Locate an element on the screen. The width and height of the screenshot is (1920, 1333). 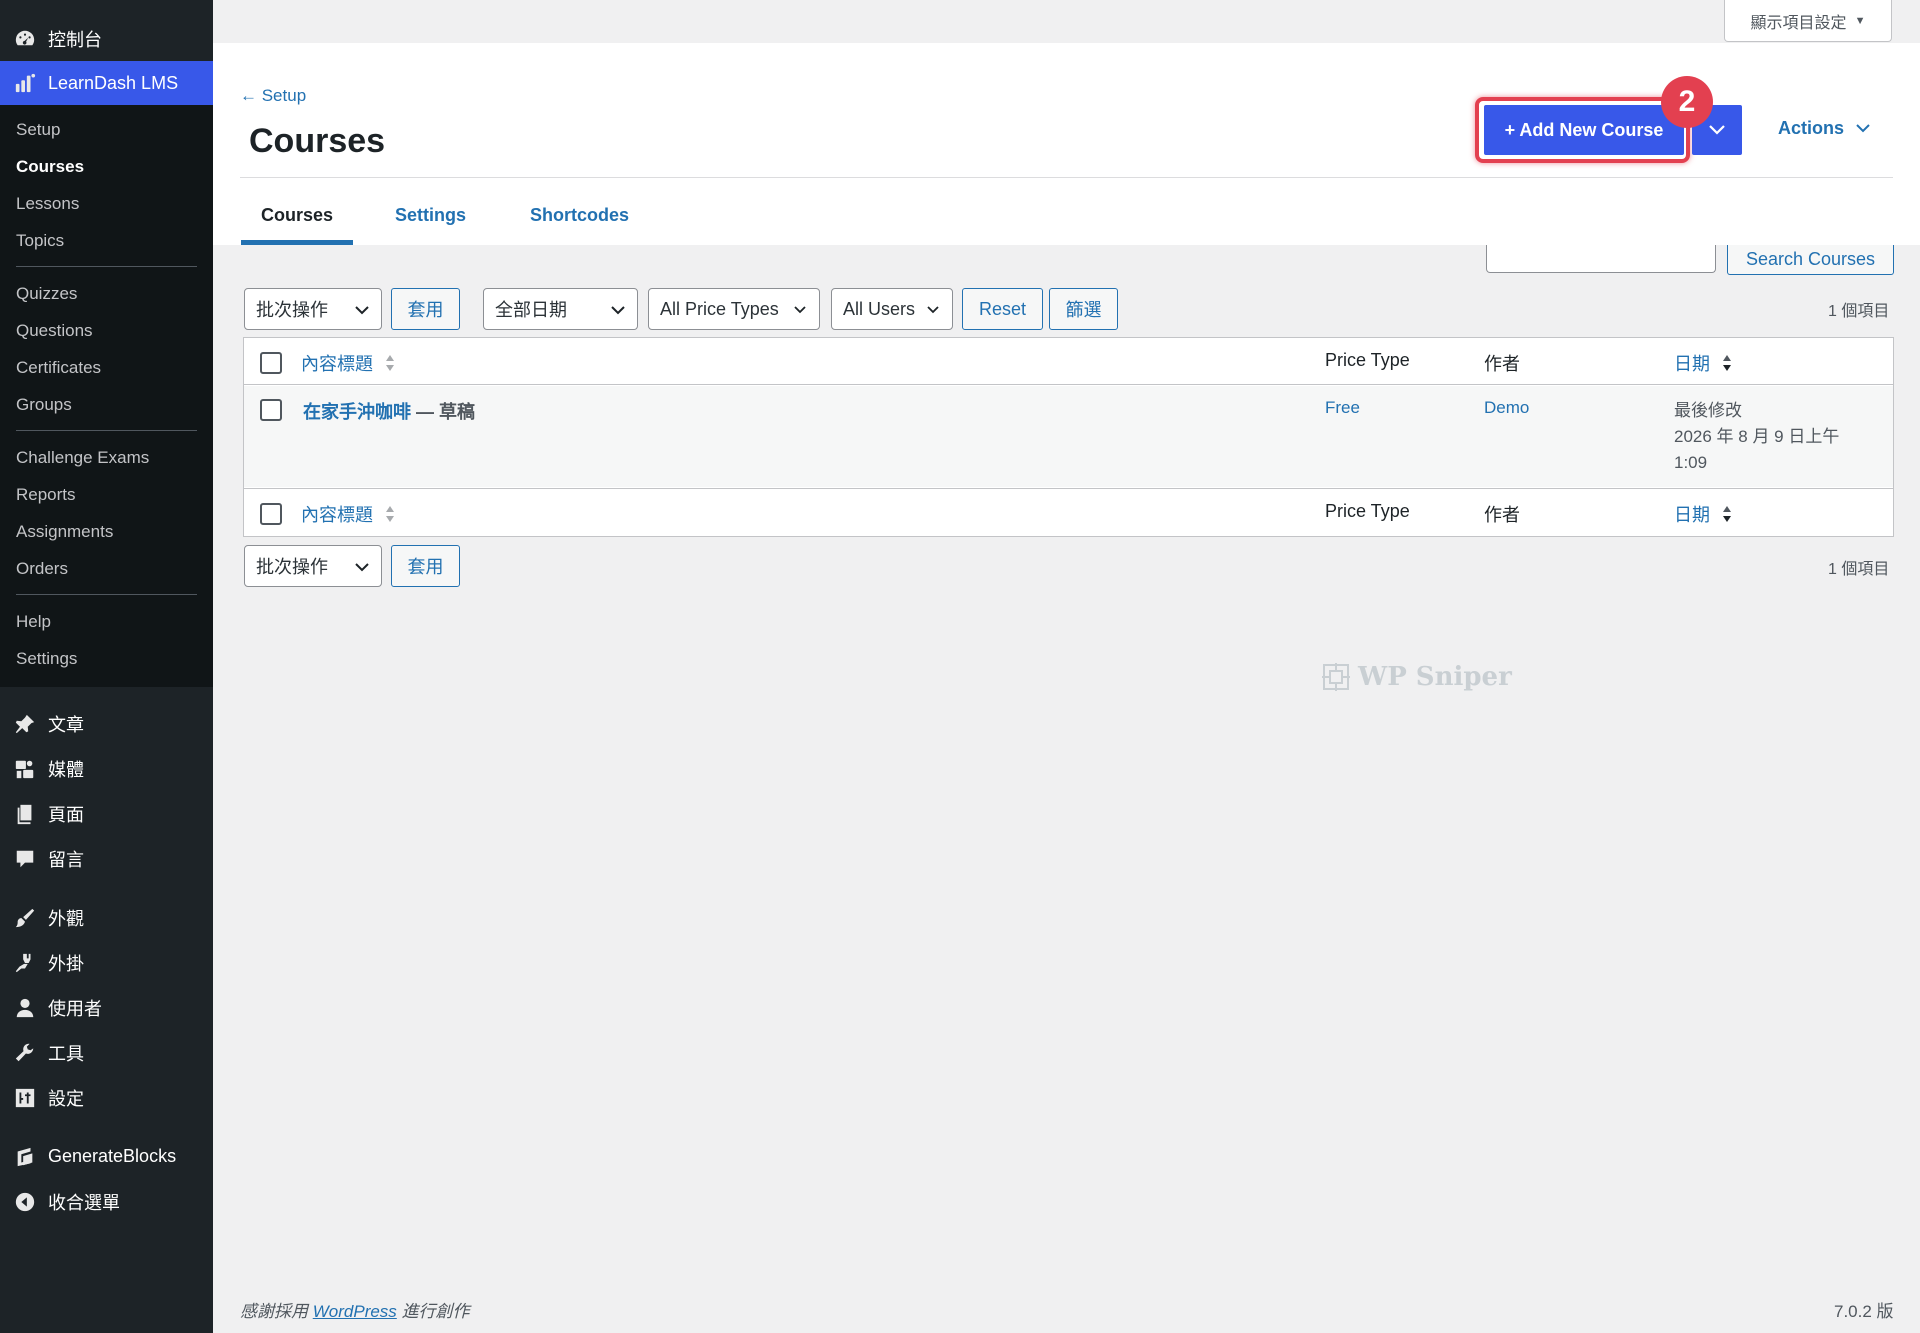
menu-generateblocks: GenerateBlocks is located at coordinates (106, 1156).